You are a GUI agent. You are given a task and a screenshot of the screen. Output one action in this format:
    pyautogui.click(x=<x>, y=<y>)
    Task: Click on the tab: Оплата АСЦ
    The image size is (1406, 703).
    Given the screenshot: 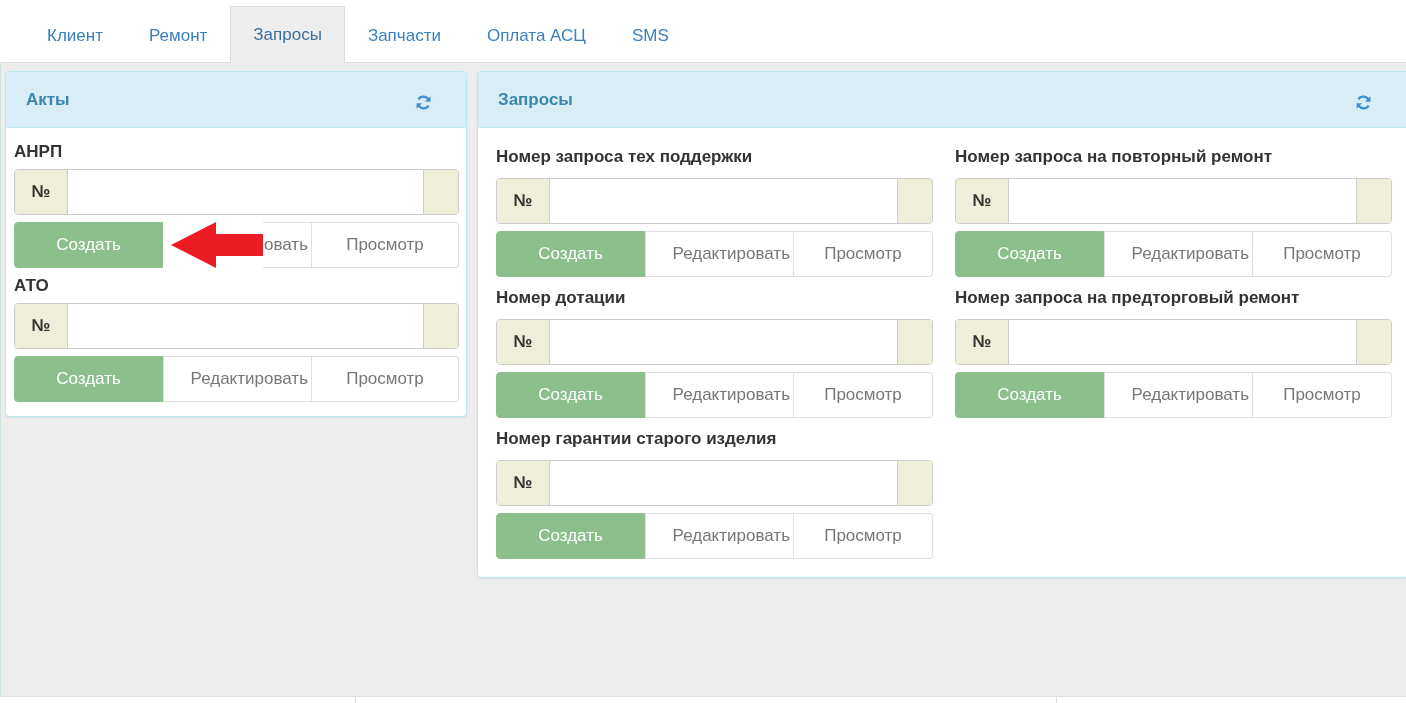 What is the action you would take?
    pyautogui.click(x=536, y=35)
    